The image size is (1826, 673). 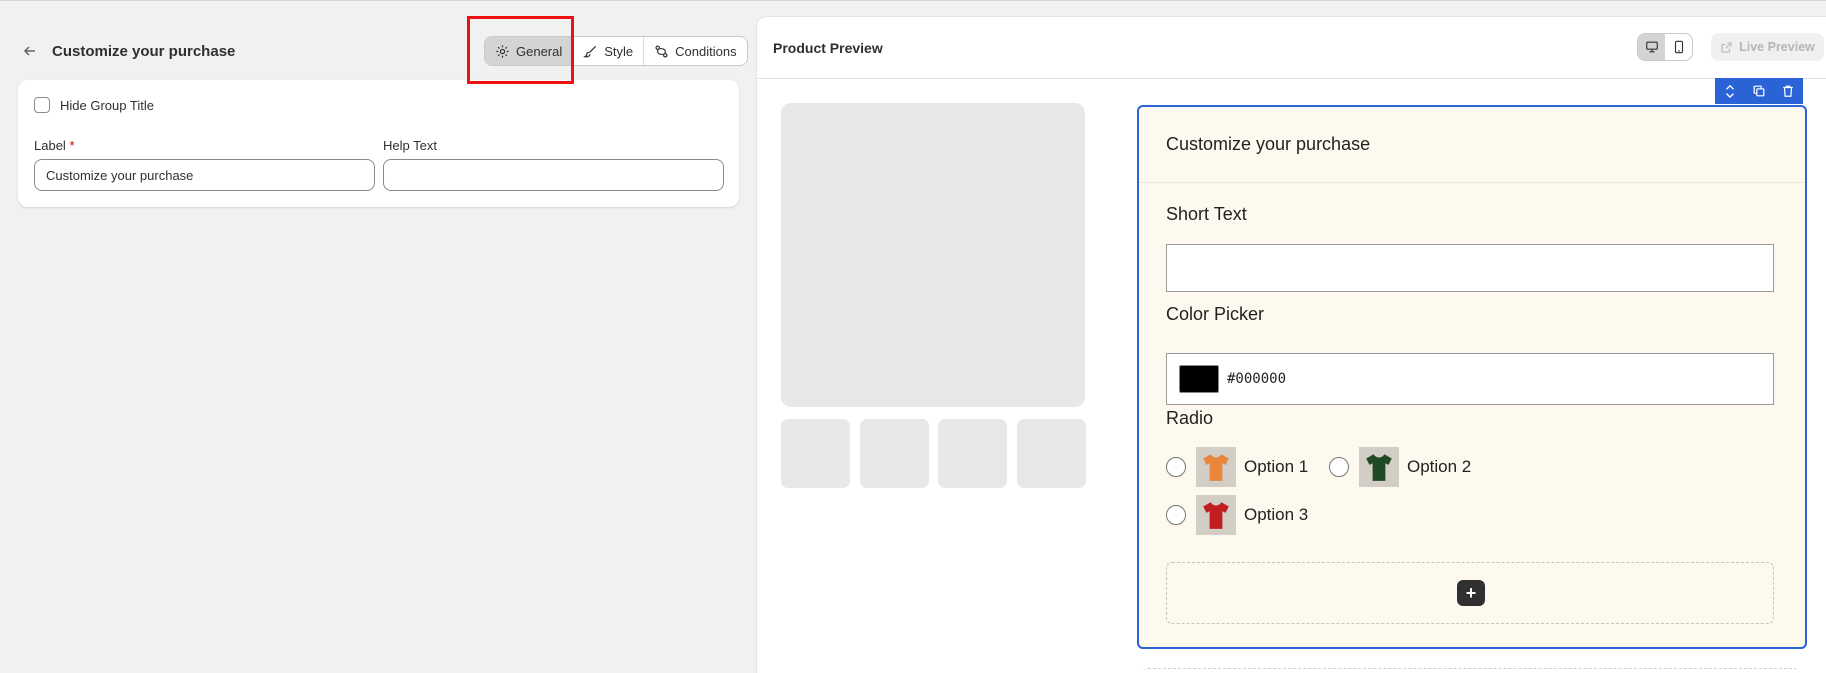 I want to click on block-toolbar, so click(x=1759, y=91).